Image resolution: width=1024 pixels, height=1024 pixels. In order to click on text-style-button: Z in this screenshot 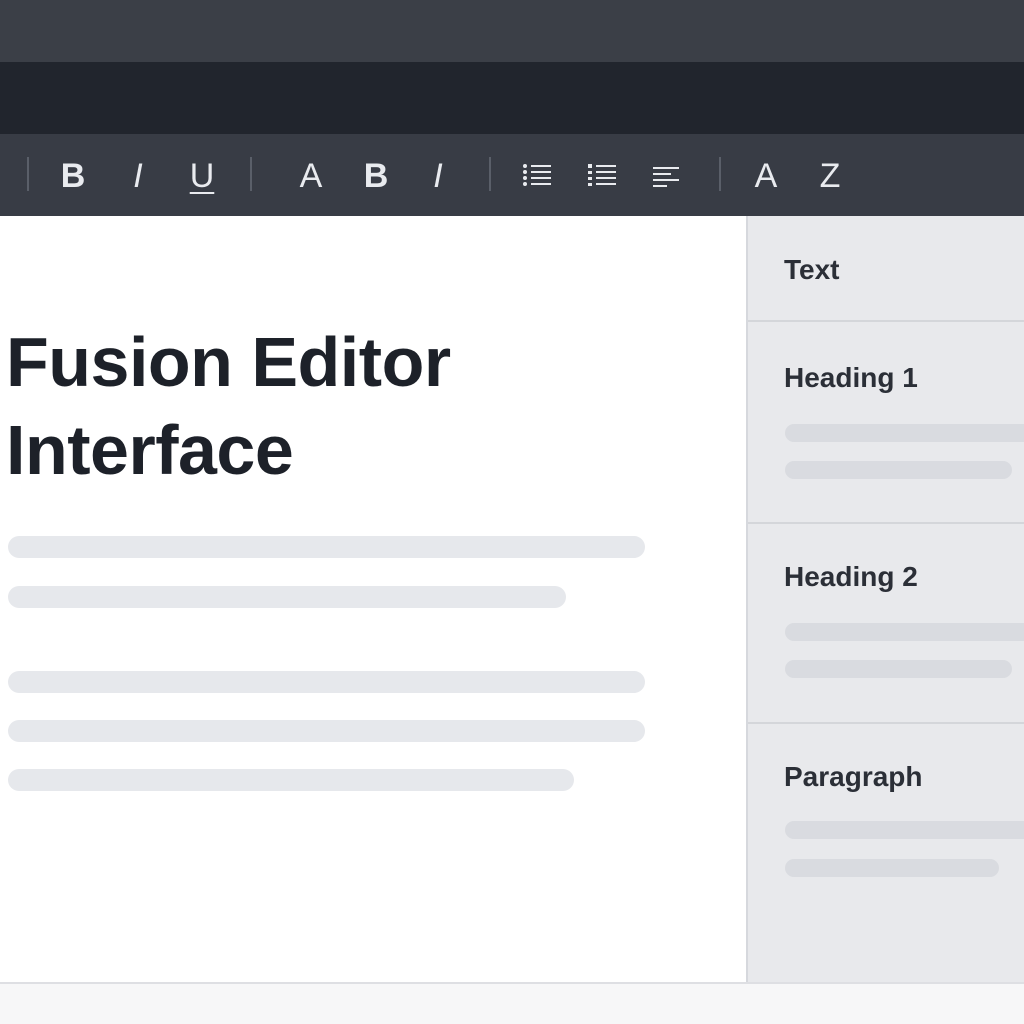, I will do `click(830, 176)`.